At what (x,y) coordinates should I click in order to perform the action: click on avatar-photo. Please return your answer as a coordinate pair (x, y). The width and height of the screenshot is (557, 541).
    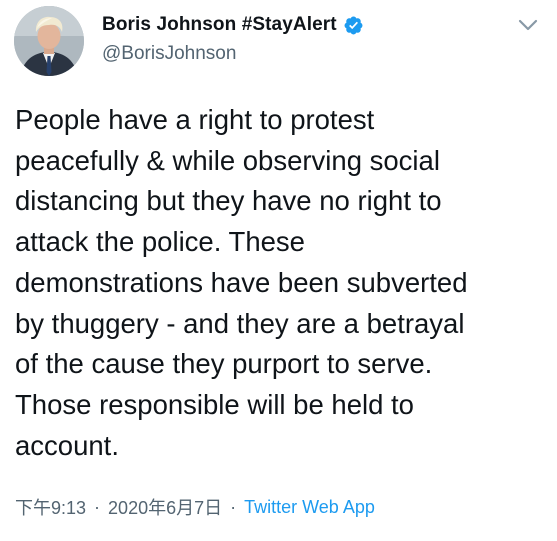
    Looking at the image, I should click on (49, 41).